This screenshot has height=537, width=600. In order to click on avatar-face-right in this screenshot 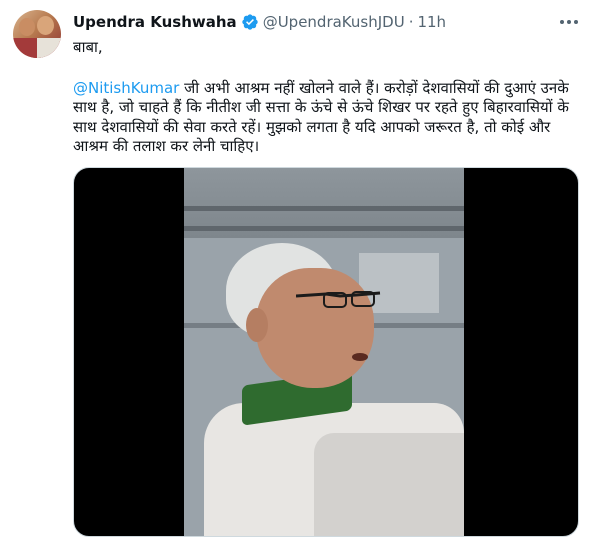, I will do `click(45, 25)`.